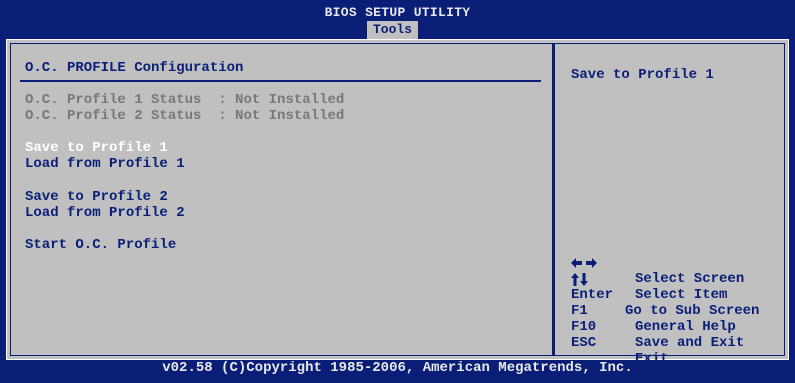  Describe the element at coordinates (397, 12) in the screenshot. I see `bios-title: BIOS SETUP UTILITY` at that location.